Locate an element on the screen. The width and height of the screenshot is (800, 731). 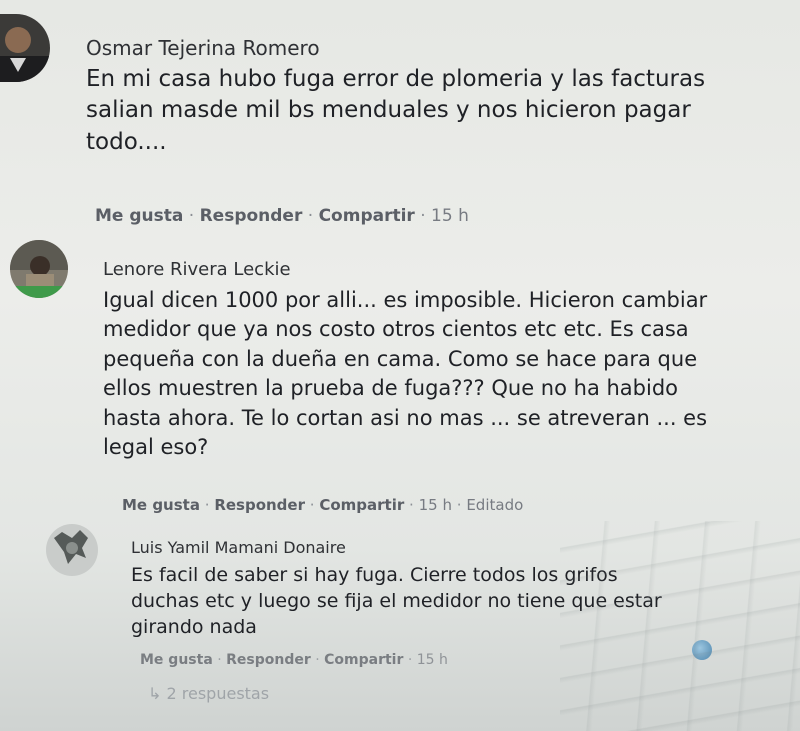
replies-count: 2 respuestas is located at coordinates (218, 693).